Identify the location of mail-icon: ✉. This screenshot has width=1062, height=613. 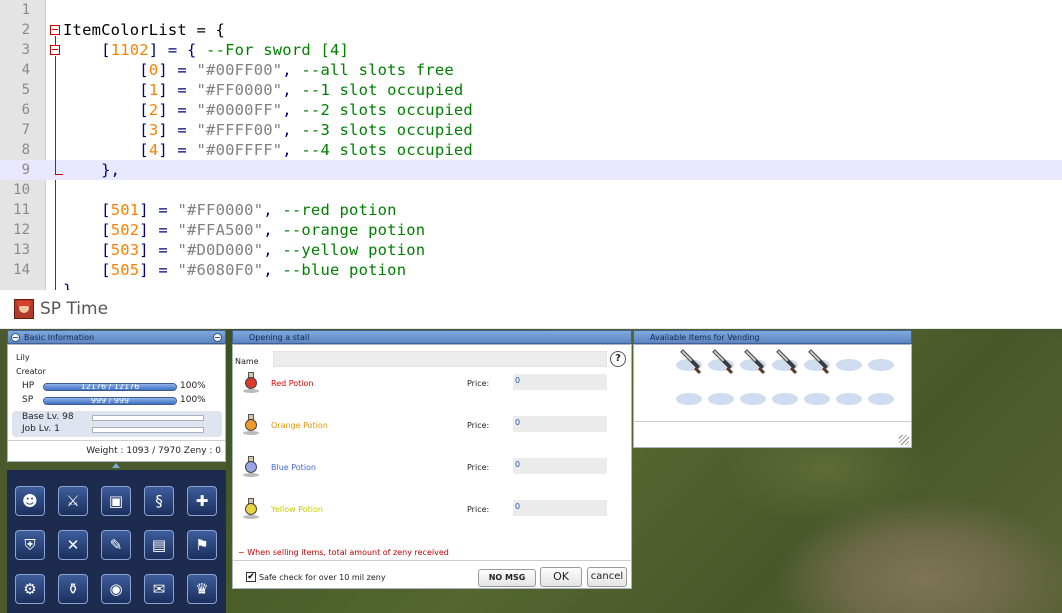
(159, 589).